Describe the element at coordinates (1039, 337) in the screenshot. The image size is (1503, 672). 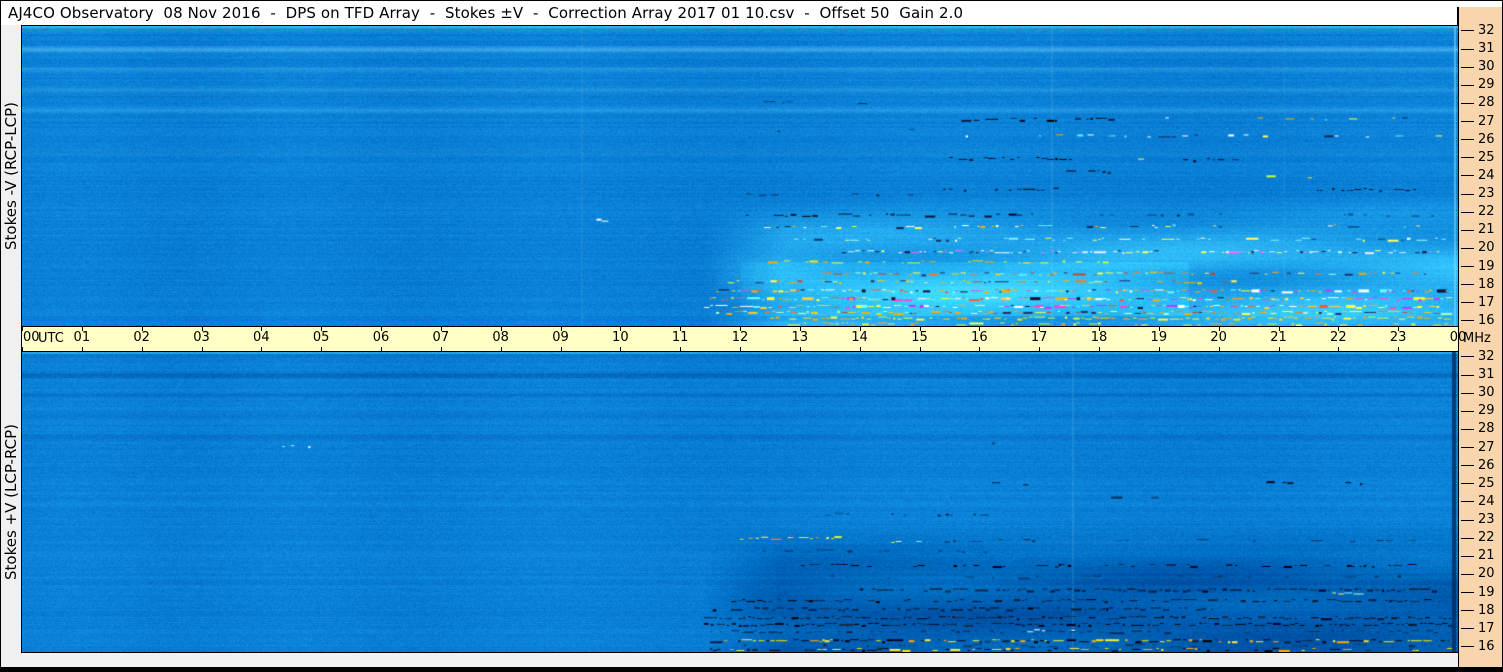
I see `time-label: 17` at that location.